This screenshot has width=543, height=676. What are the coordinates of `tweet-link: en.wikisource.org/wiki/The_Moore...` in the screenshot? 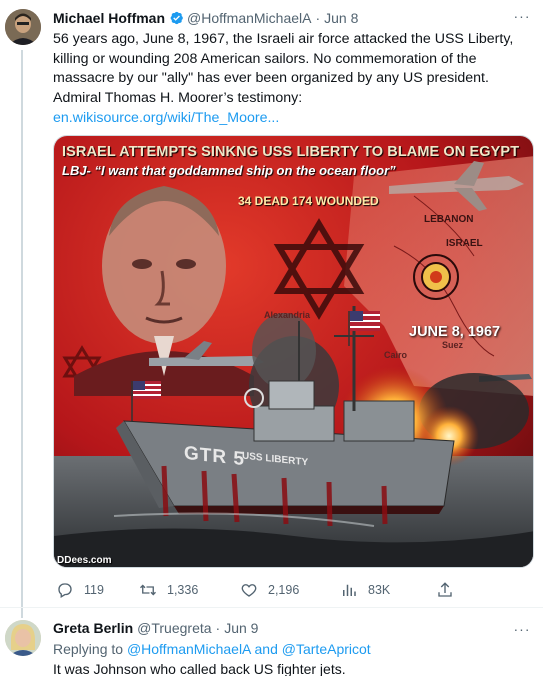 It's located at (166, 118).